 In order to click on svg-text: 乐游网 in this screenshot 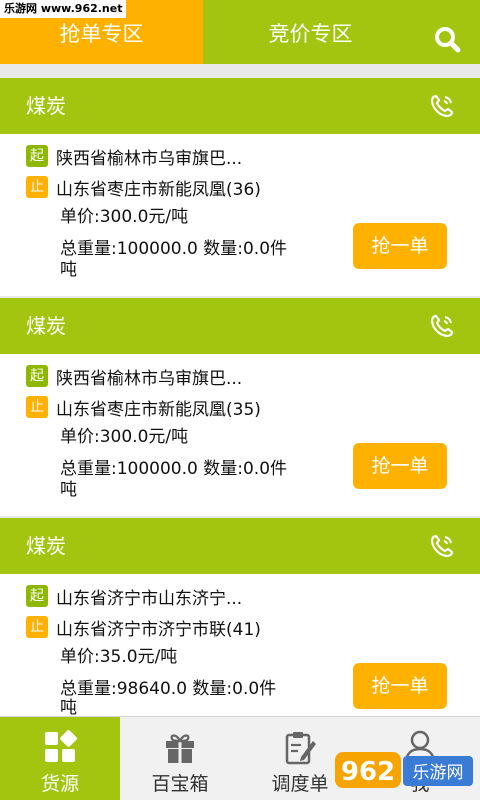, I will do `click(438, 773)`.